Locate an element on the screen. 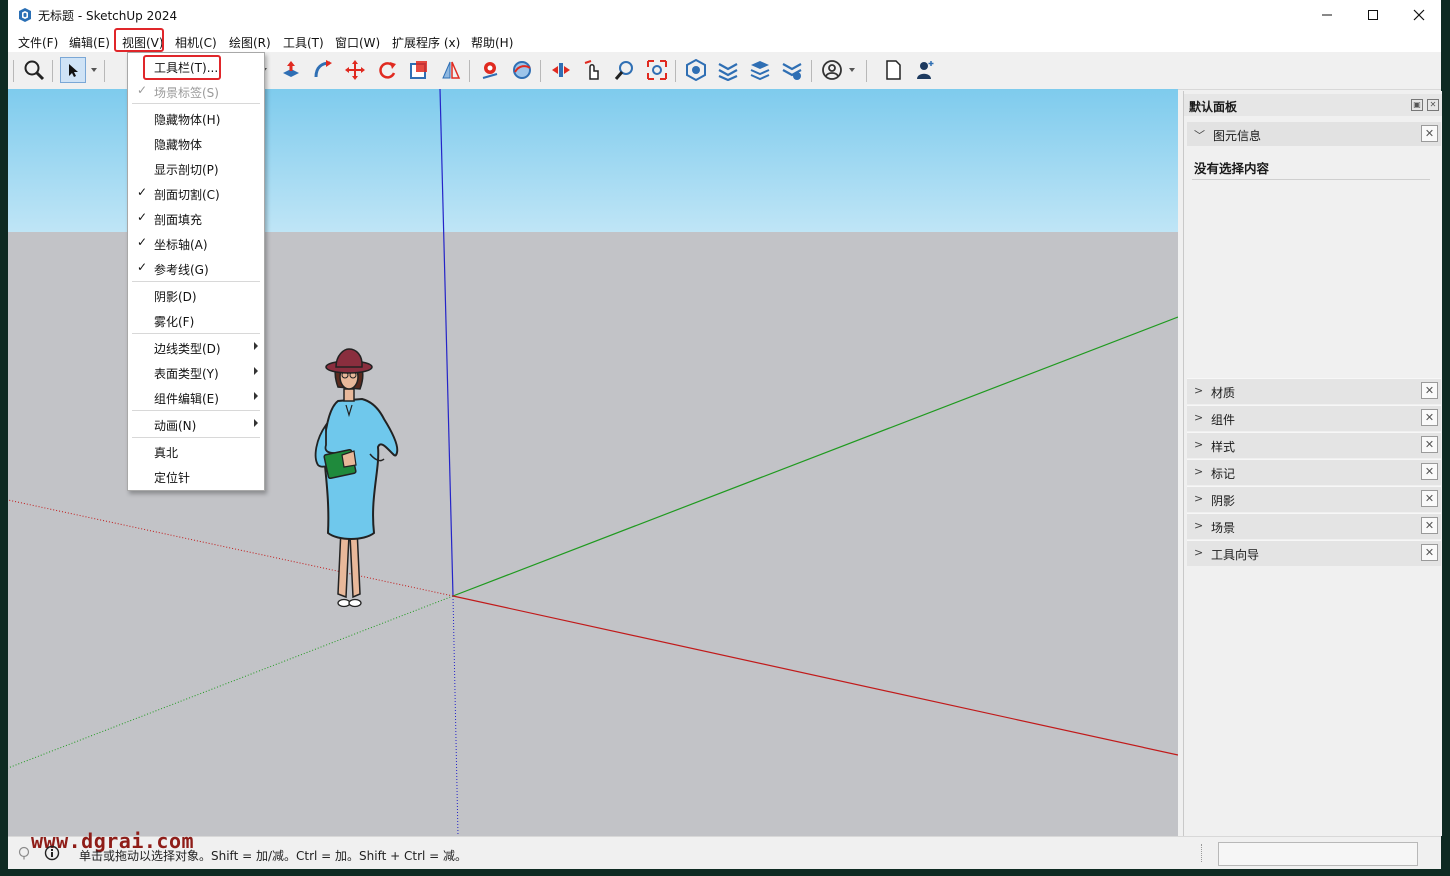 The width and height of the screenshot is (1450, 876). entity-info-close-icon: ✕ is located at coordinates (1429, 133).